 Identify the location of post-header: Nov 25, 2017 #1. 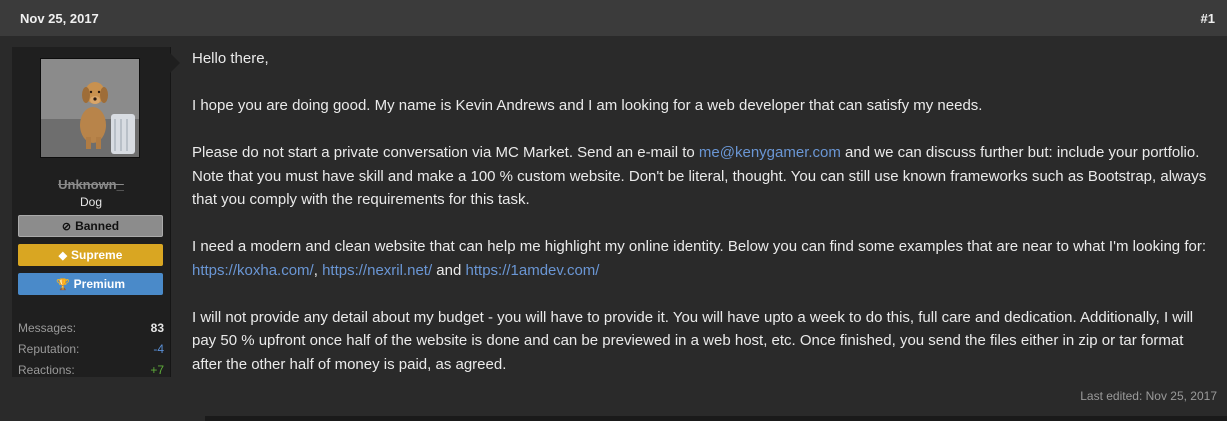
(613, 18).